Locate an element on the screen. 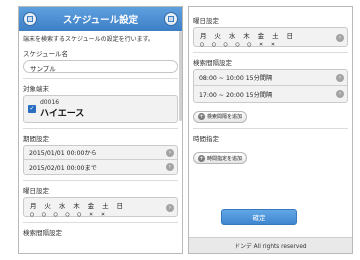  menu-icon is located at coordinates (171, 19).